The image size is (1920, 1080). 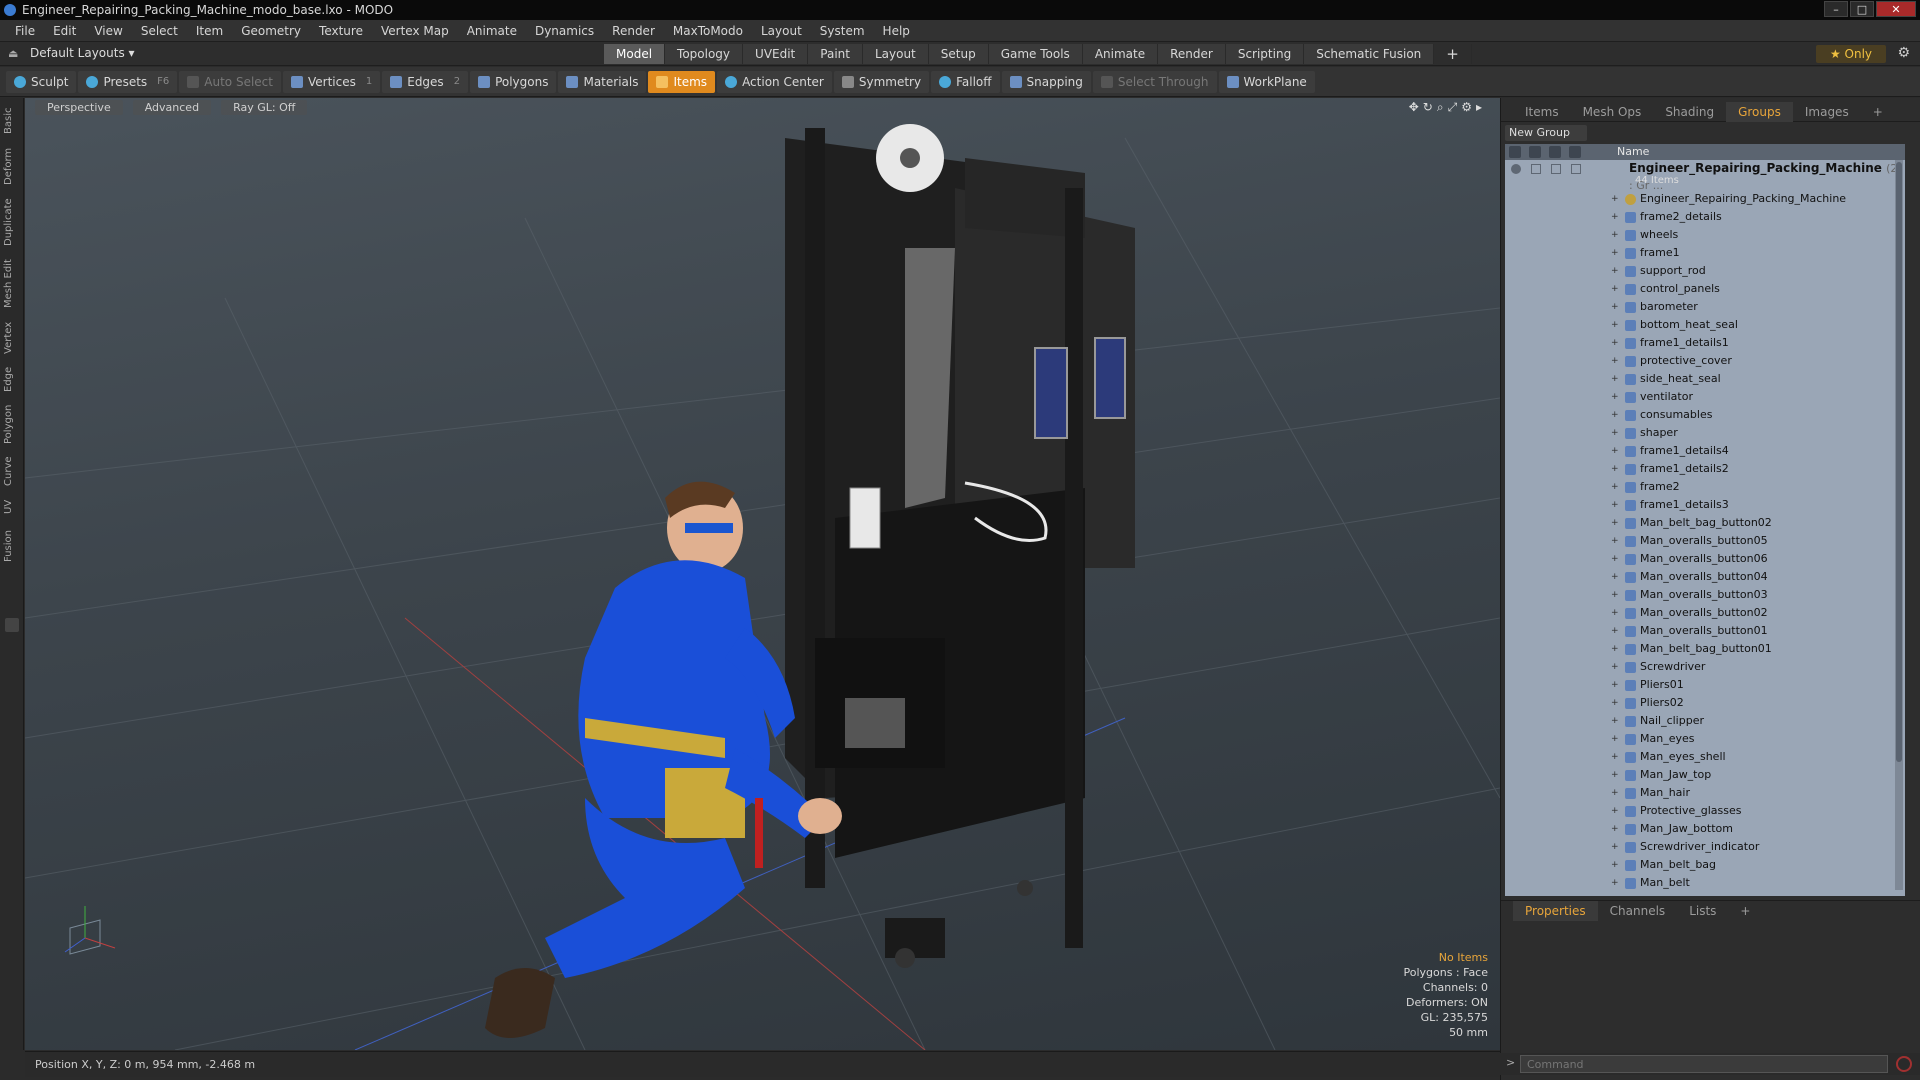 What do you see at coordinates (958, 54) in the screenshot?
I see `tab-setup: Setup` at bounding box center [958, 54].